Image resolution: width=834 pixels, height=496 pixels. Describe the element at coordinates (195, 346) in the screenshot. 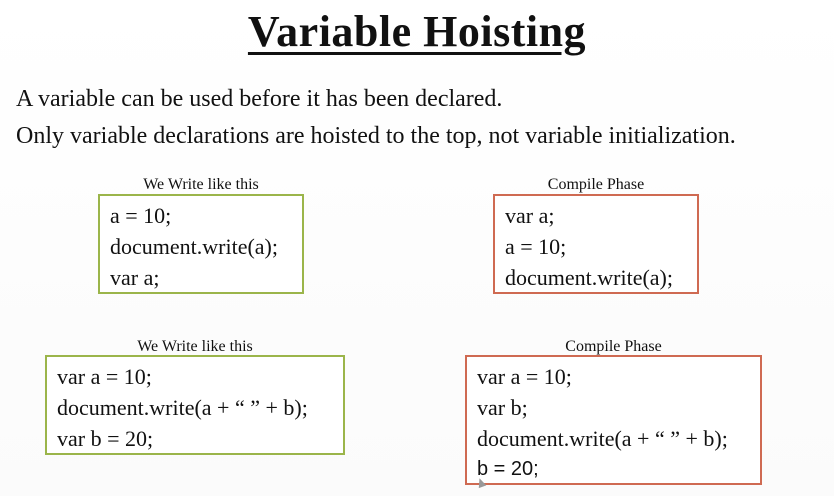

I see `example2-written-caption: We Write like this` at that location.